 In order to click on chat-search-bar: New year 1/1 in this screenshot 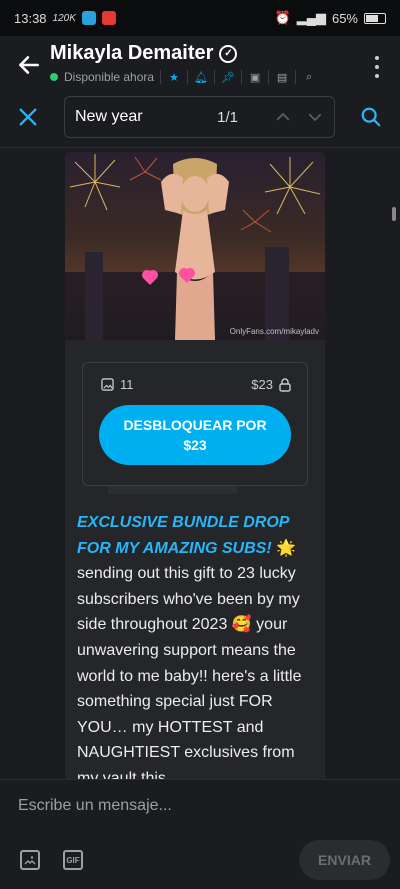, I will do `click(200, 120)`.